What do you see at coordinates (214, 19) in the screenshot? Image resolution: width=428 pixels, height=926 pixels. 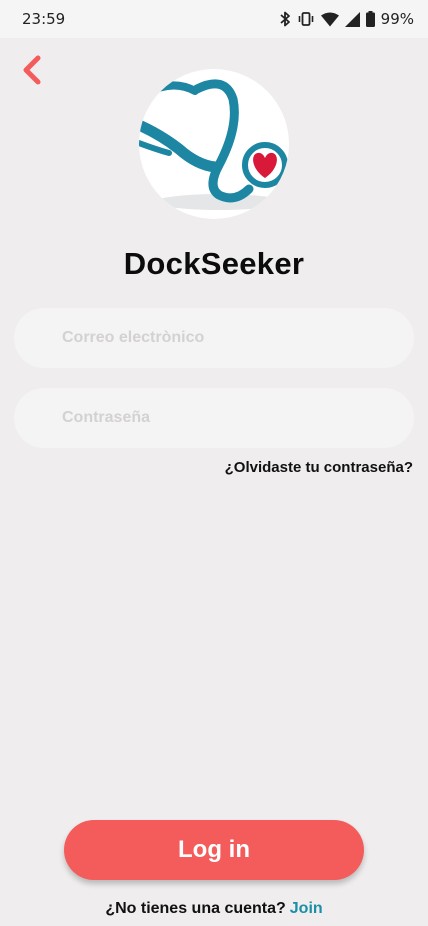 I see `status-bar: 23:59 99%` at bounding box center [214, 19].